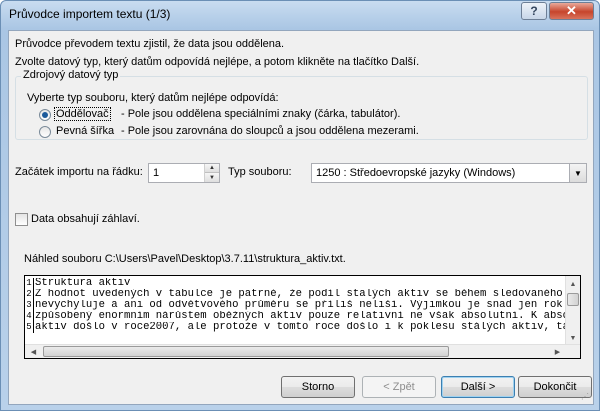 Image resolution: width=600 pixels, height=411 pixels. Describe the element at coordinates (29, 283) in the screenshot. I see `row-number: 1` at that location.